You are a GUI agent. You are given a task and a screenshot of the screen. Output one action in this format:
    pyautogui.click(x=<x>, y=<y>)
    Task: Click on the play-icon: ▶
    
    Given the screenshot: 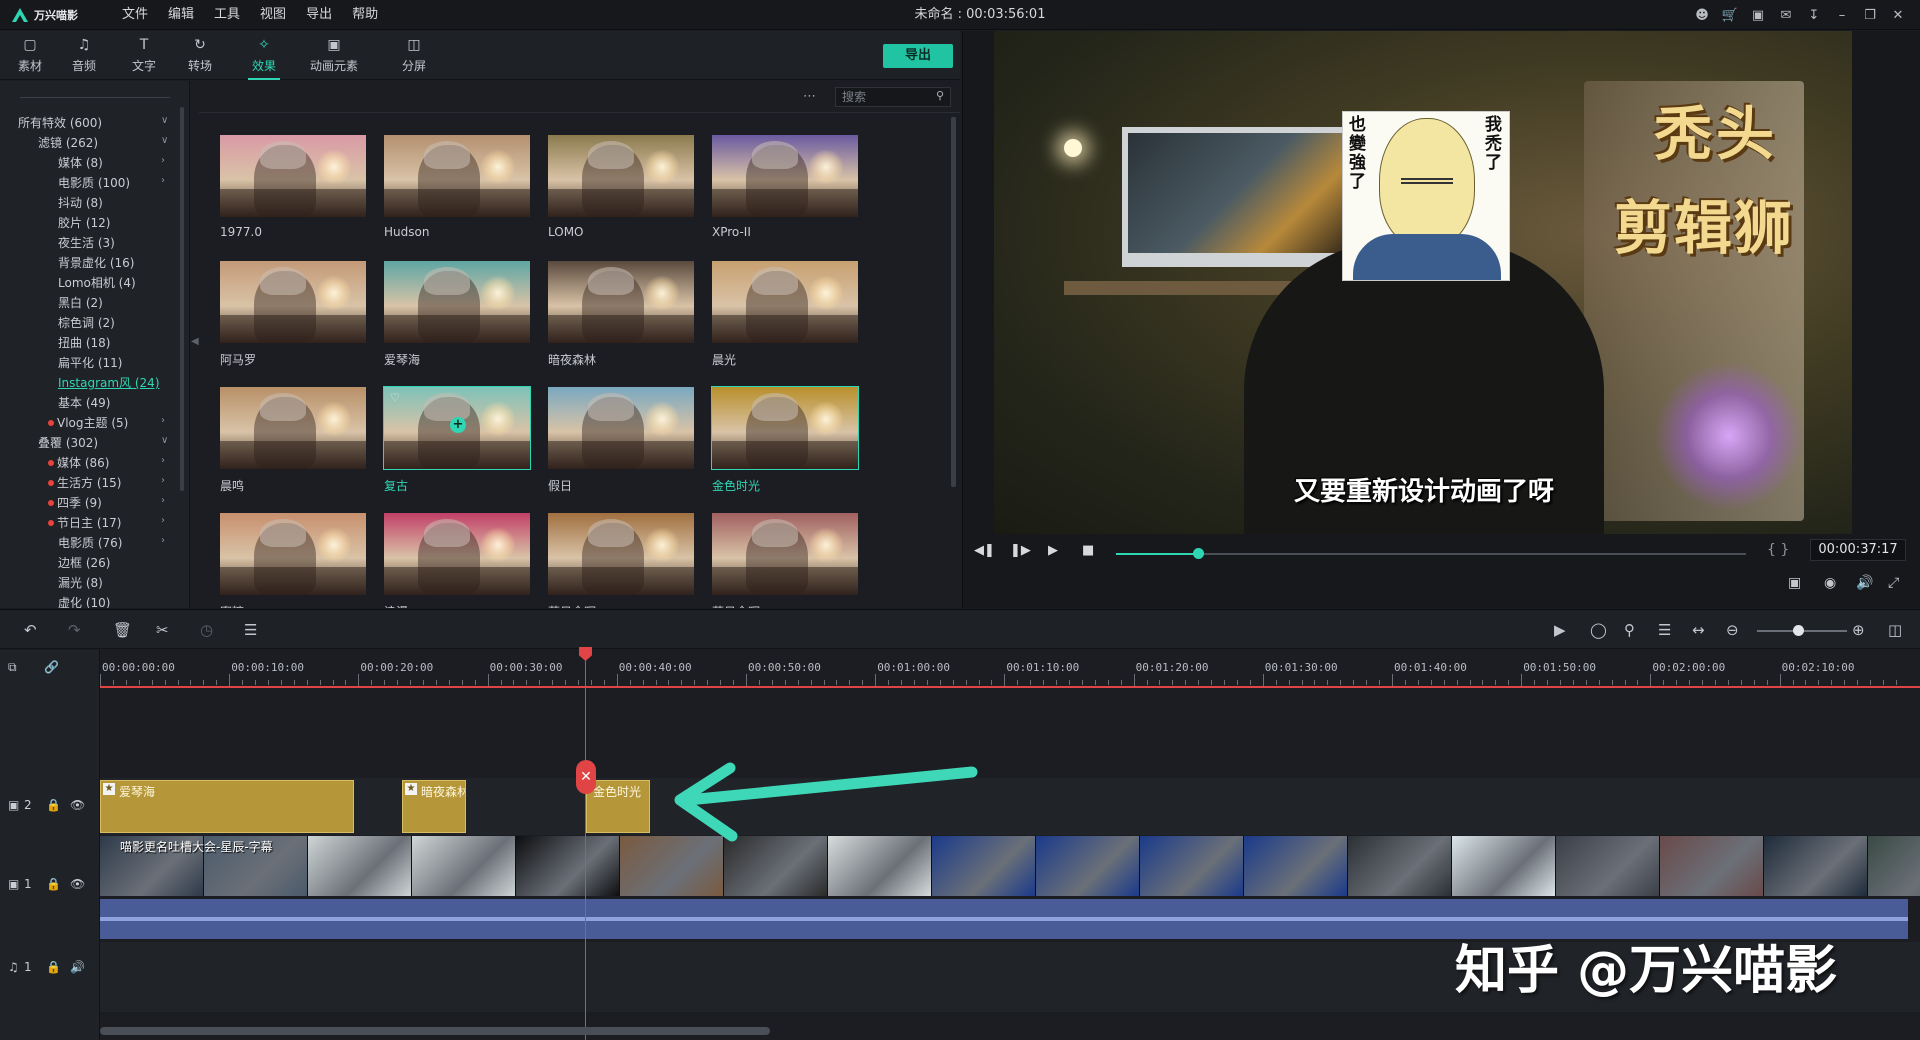 What is the action you would take?
    pyautogui.click(x=1053, y=550)
    